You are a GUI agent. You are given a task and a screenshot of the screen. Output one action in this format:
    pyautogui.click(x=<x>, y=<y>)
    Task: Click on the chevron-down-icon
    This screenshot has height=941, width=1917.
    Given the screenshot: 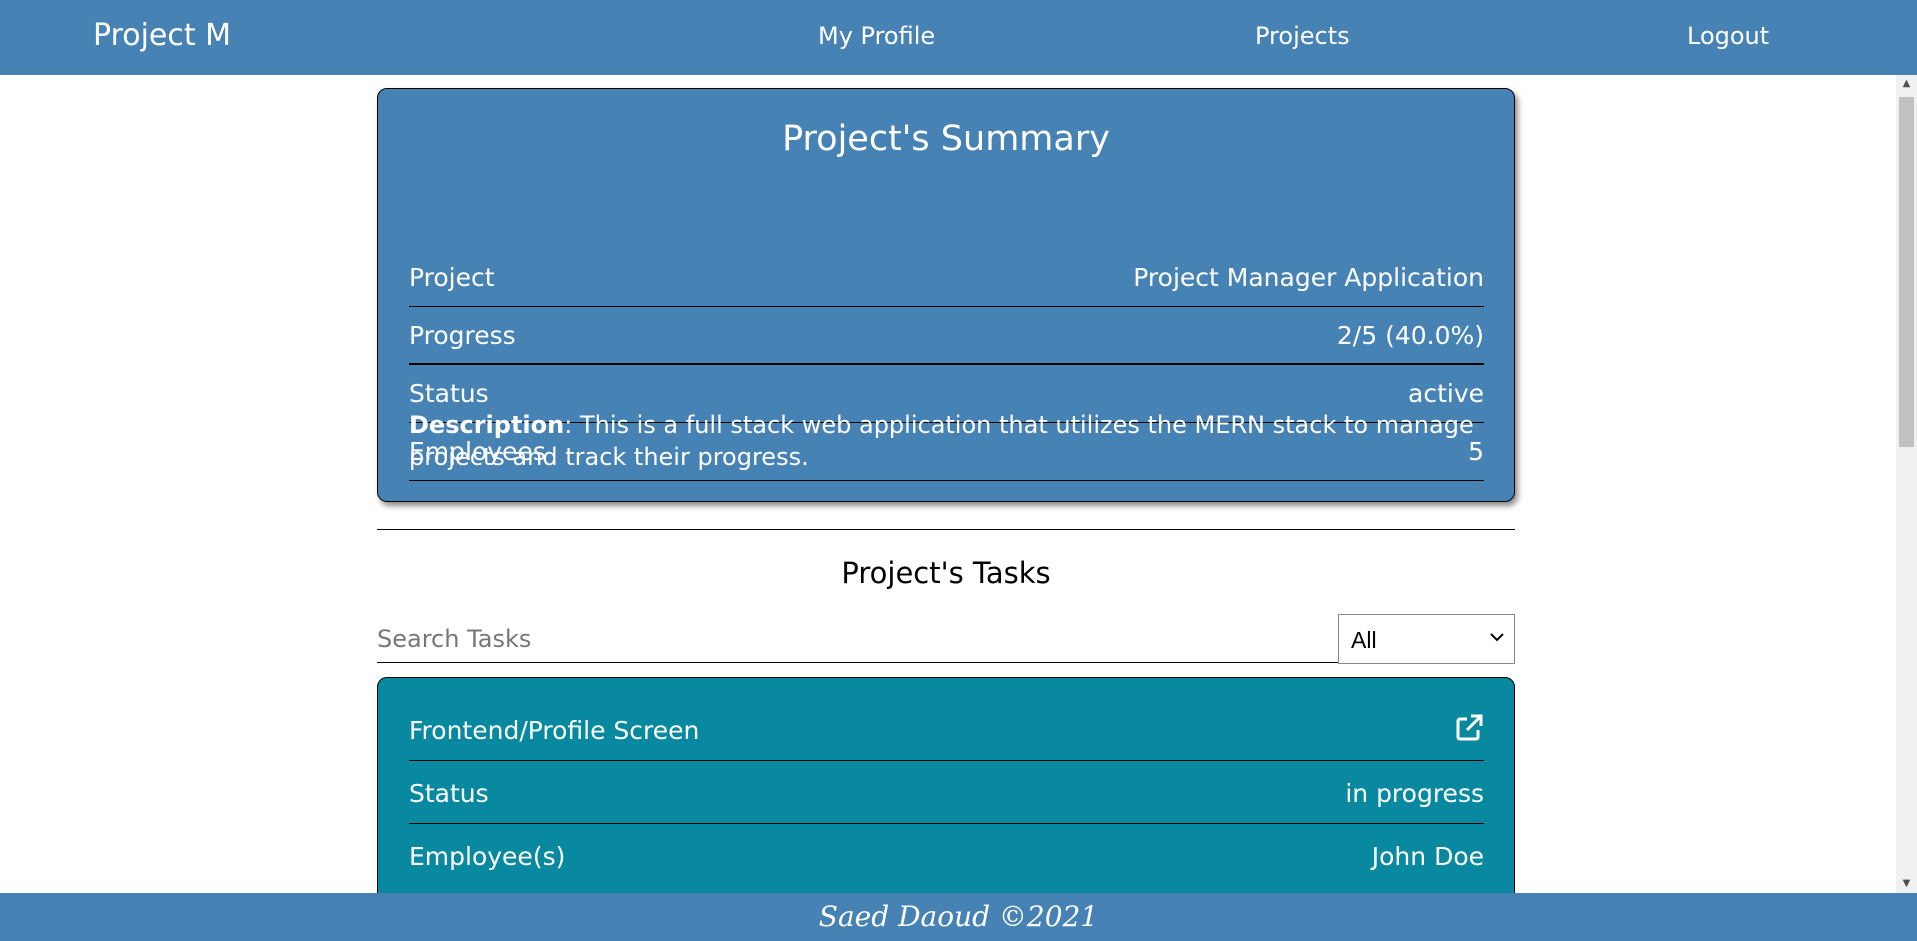 What is the action you would take?
    pyautogui.click(x=1497, y=637)
    